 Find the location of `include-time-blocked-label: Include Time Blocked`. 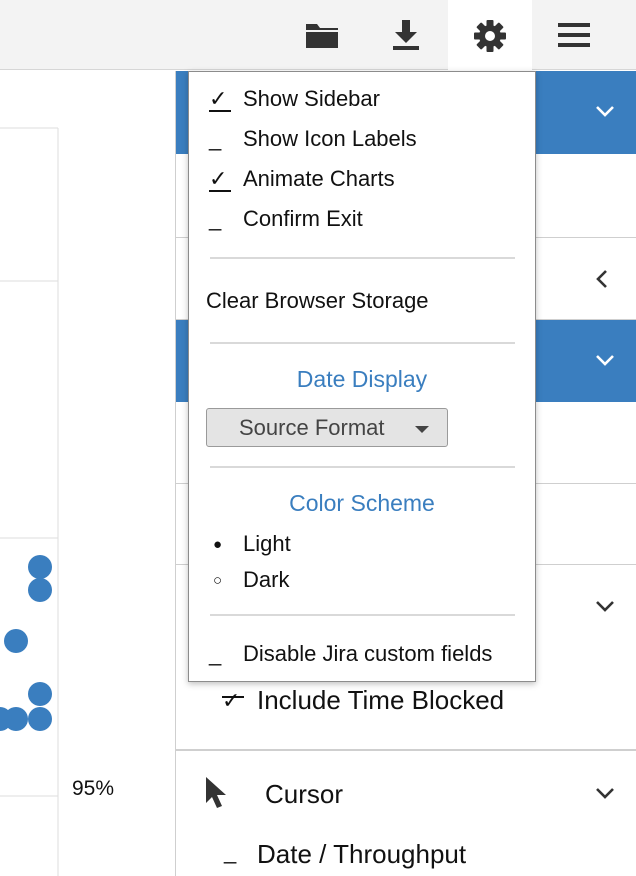

include-time-blocked-label: Include Time Blocked is located at coordinates (381, 700).